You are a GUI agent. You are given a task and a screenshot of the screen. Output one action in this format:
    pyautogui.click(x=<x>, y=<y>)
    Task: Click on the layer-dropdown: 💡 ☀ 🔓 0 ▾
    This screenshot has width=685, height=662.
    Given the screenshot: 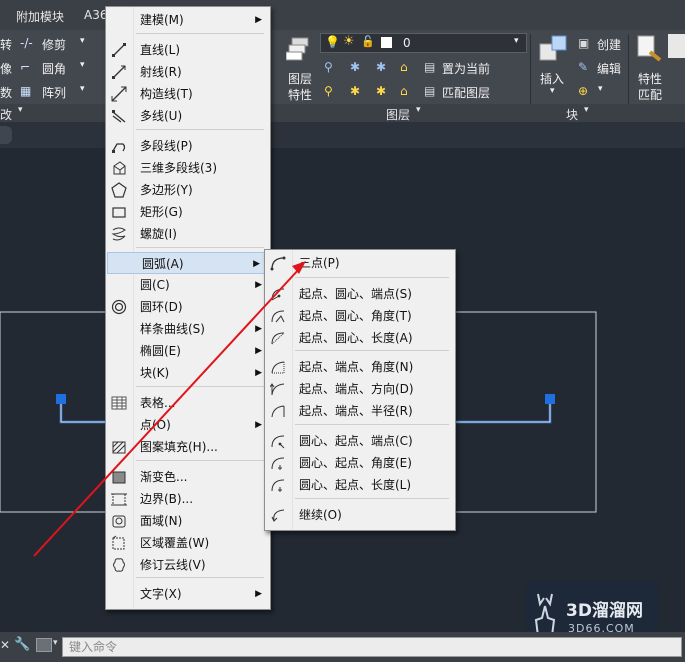 What is the action you would take?
    pyautogui.click(x=423, y=43)
    